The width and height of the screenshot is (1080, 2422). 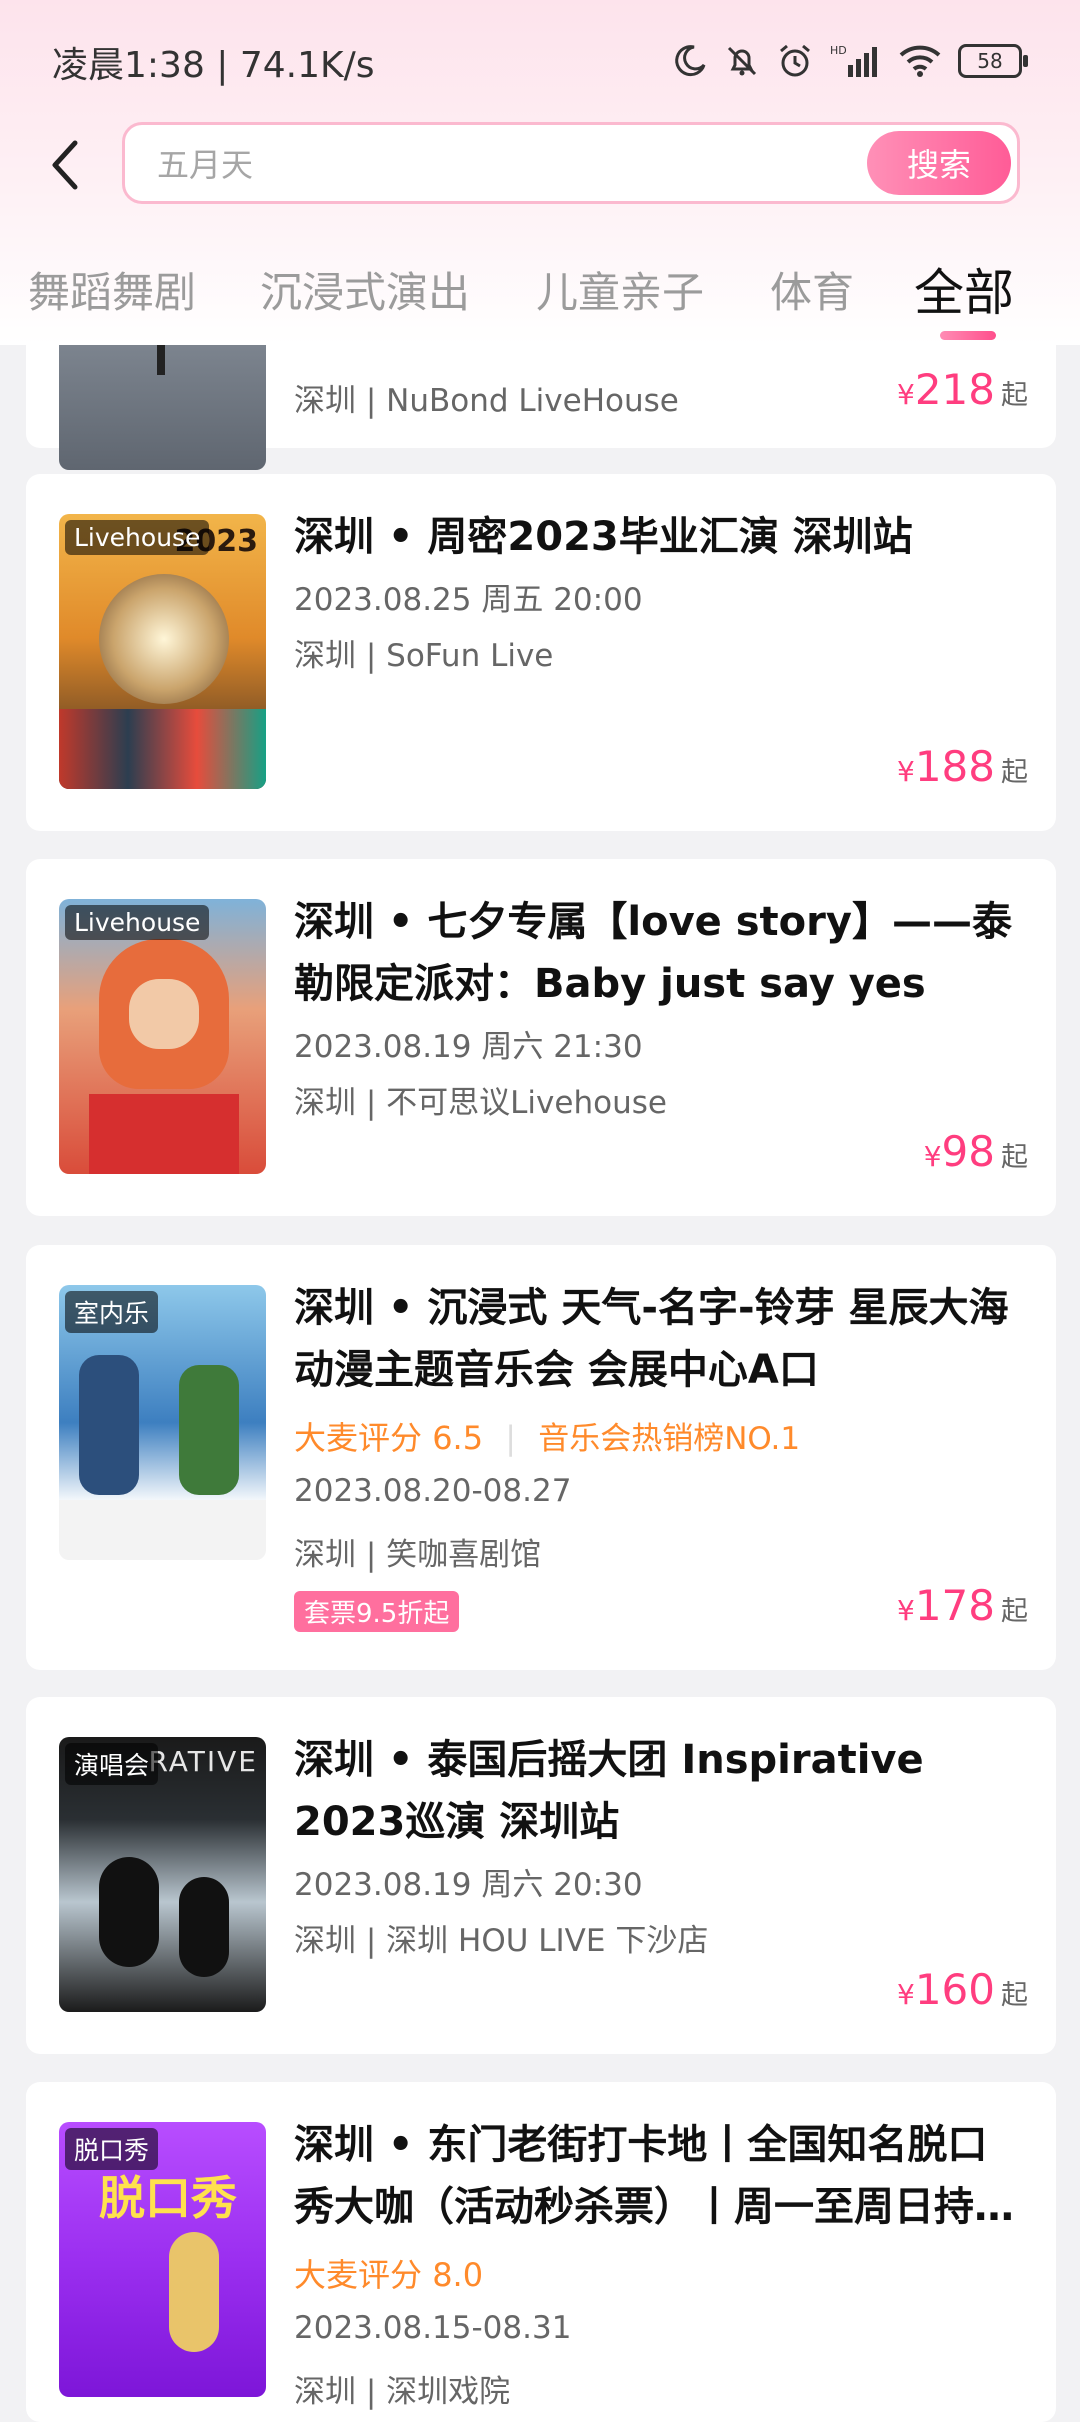 What do you see at coordinates (480, 1103) in the screenshot?
I see `event-venue: 深圳 | 不可思议Livehouse` at bounding box center [480, 1103].